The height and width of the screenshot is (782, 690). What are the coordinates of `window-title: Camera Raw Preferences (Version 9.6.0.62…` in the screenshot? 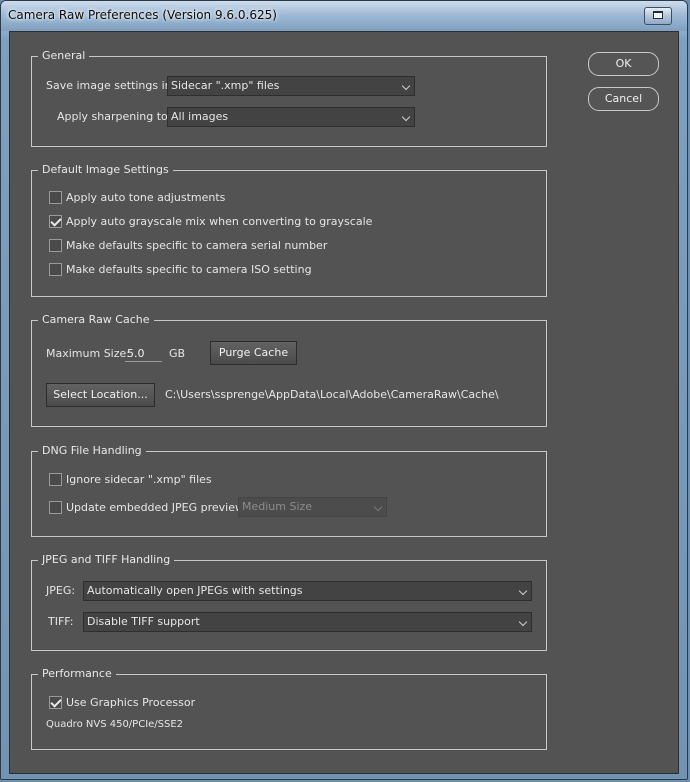 It's located at (142, 15).